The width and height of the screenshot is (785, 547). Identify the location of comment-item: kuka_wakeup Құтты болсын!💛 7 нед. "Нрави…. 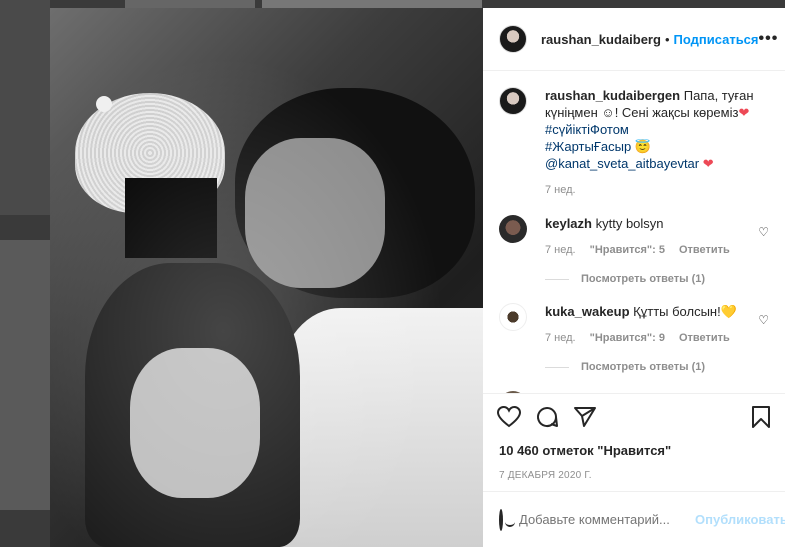
(634, 325).